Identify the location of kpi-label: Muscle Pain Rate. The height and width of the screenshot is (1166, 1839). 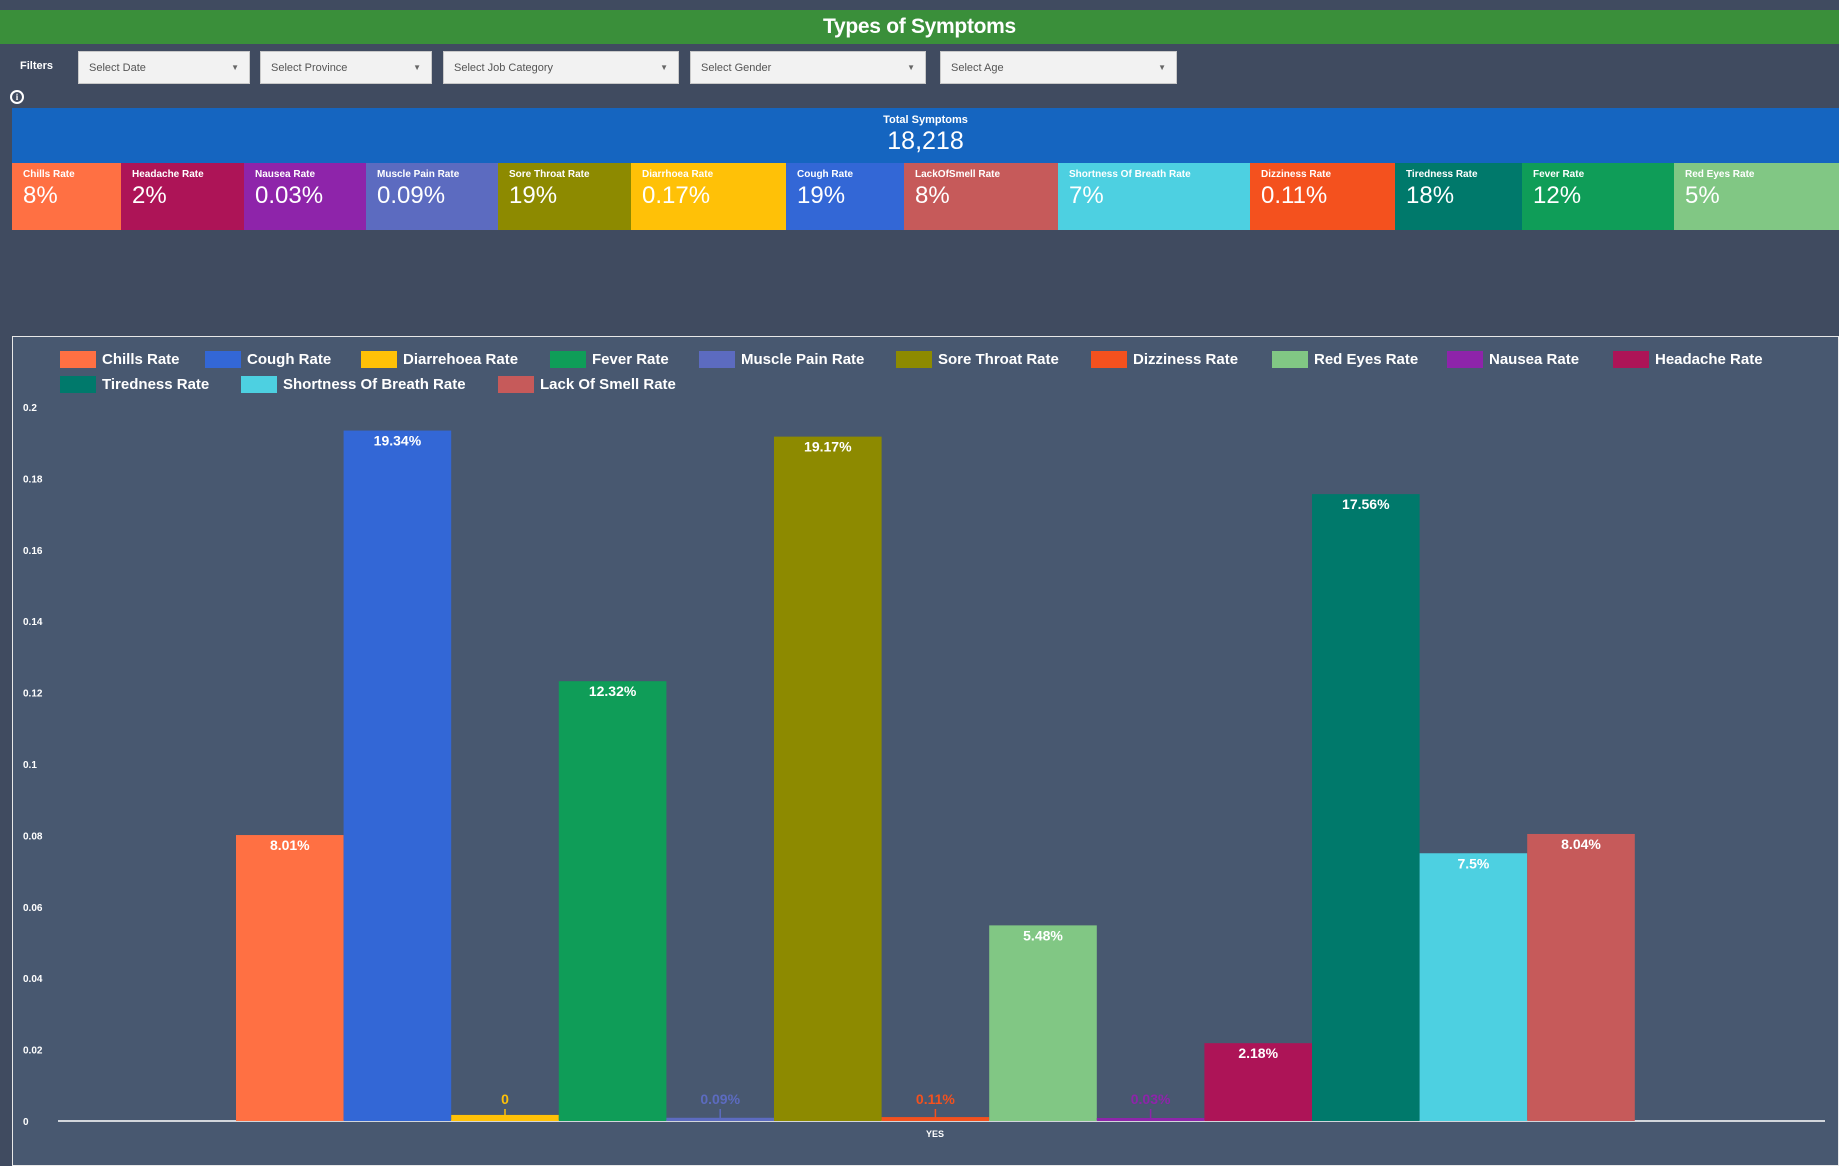
(418, 174).